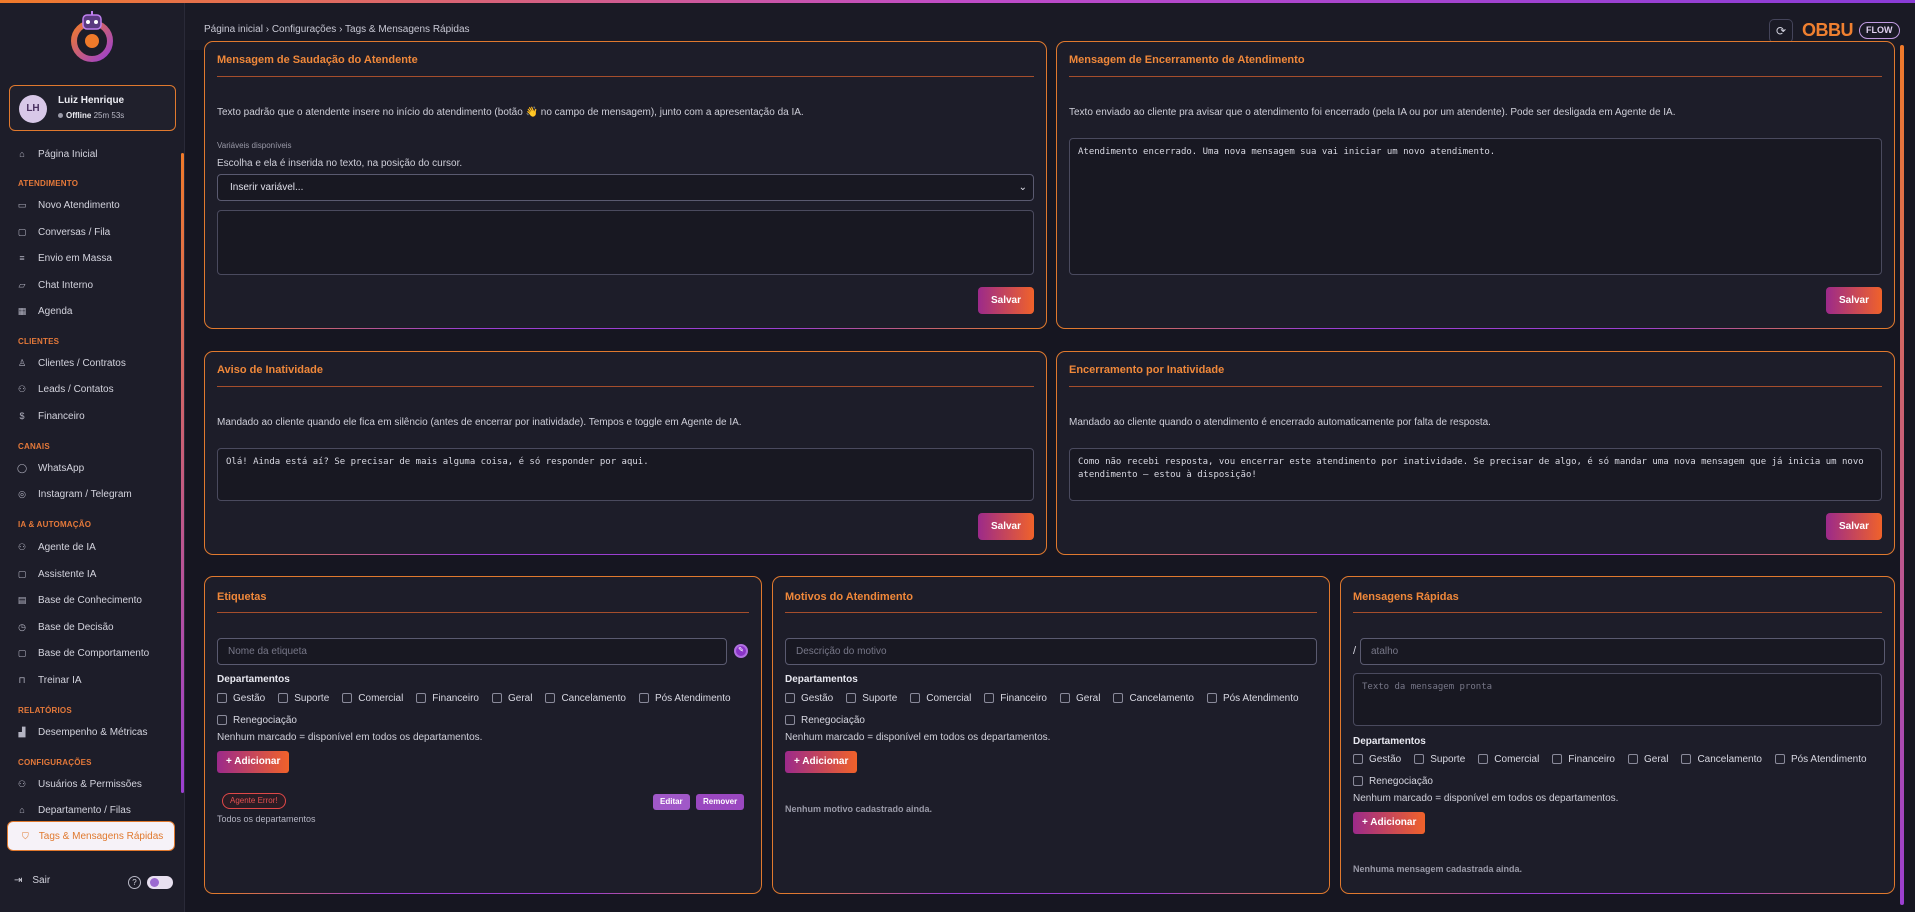 This screenshot has width=1915, height=912. What do you see at coordinates (63, 232) in the screenshot?
I see `sidebar-item-conversas: ▢ Conversas / Fila` at bounding box center [63, 232].